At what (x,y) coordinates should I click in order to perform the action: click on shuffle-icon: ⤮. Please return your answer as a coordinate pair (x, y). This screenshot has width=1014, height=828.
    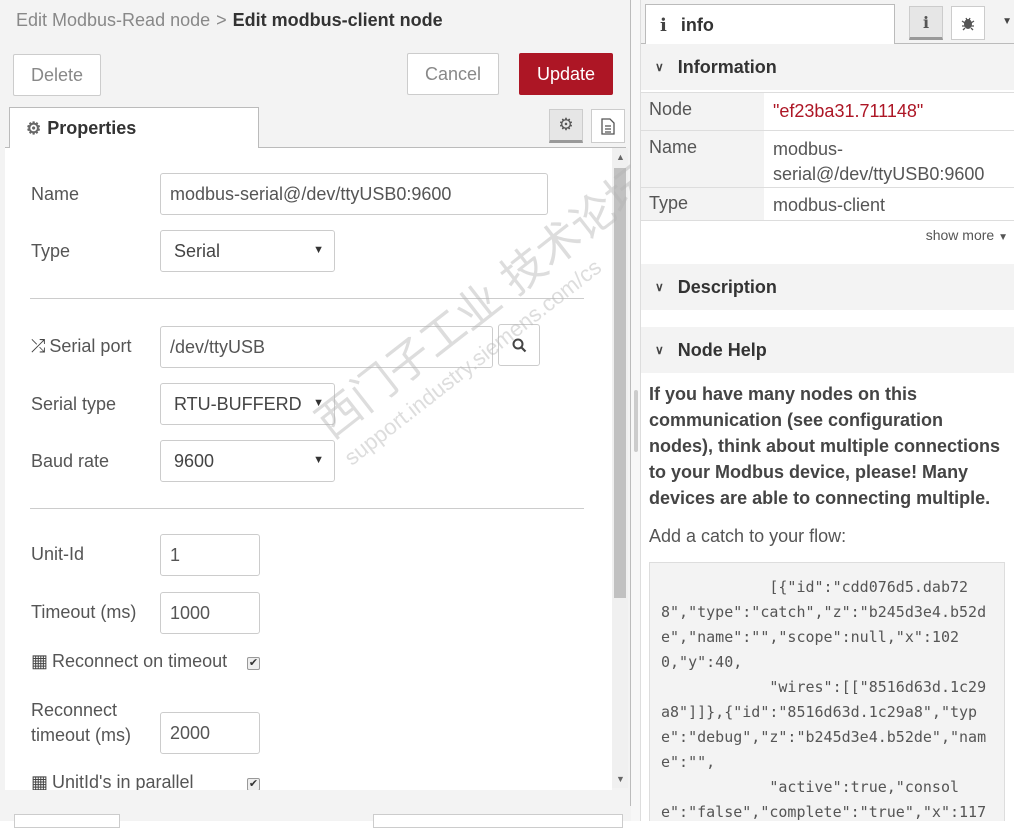
    Looking at the image, I should click on (38, 346).